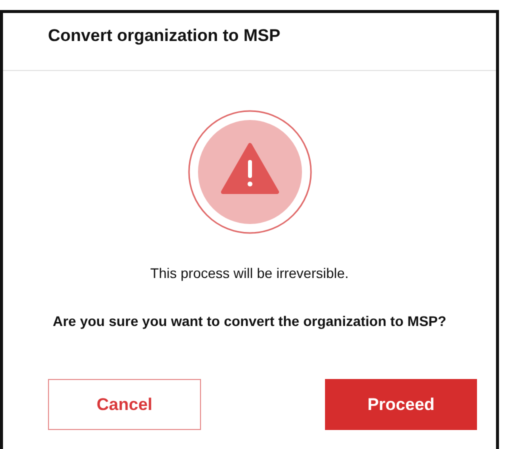  Describe the element at coordinates (250, 172) in the screenshot. I see `warning-icon` at that location.